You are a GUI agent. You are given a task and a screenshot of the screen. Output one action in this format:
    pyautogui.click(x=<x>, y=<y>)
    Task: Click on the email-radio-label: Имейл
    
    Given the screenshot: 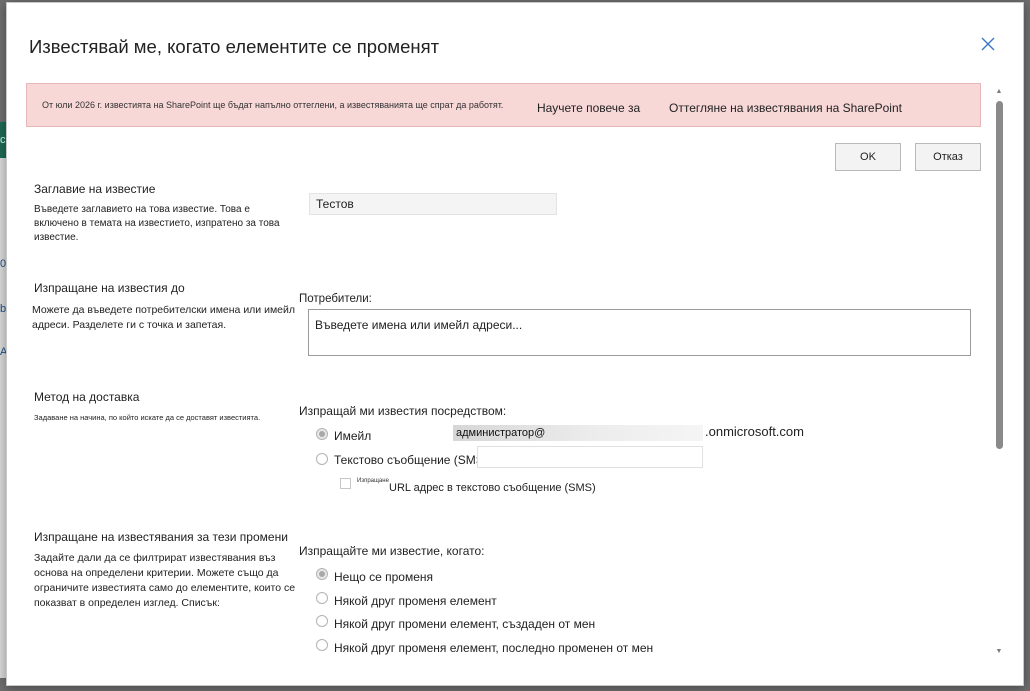 What is the action you would take?
    pyautogui.click(x=353, y=436)
    